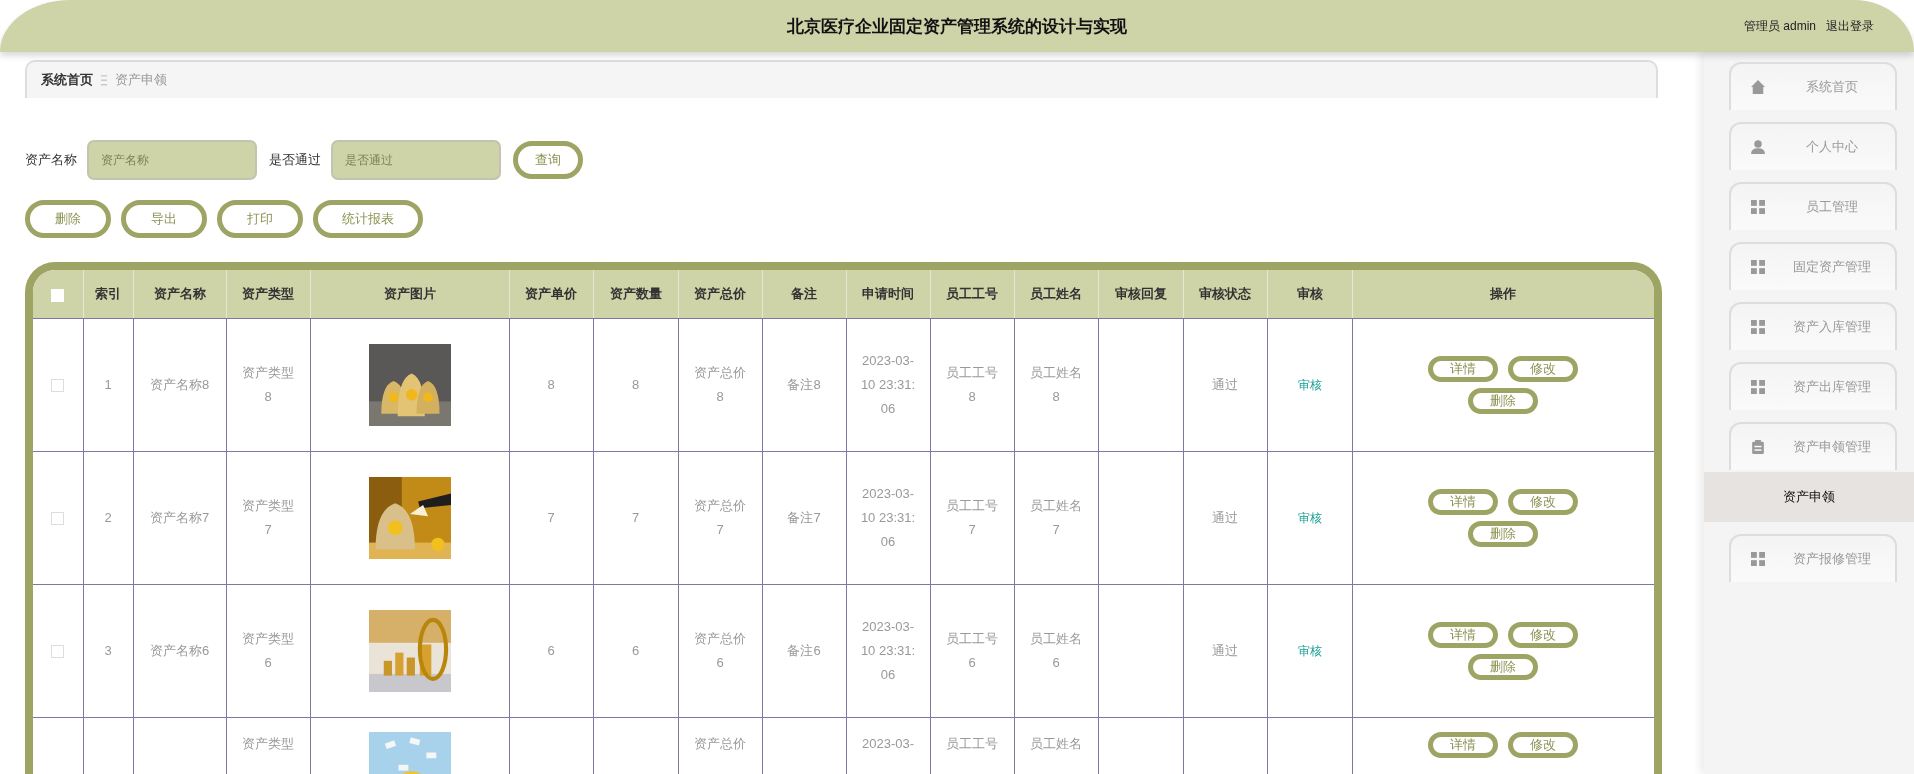 The image size is (1914, 774). What do you see at coordinates (1225, 293) in the screenshot?
I see `column-header: 审核状态` at bounding box center [1225, 293].